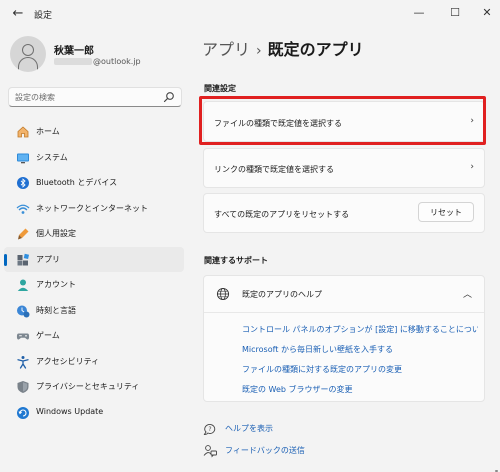 This screenshot has height=472, width=500. Describe the element at coordinates (18, 14) in the screenshot. I see `back-arrow-icon: ←` at that location.